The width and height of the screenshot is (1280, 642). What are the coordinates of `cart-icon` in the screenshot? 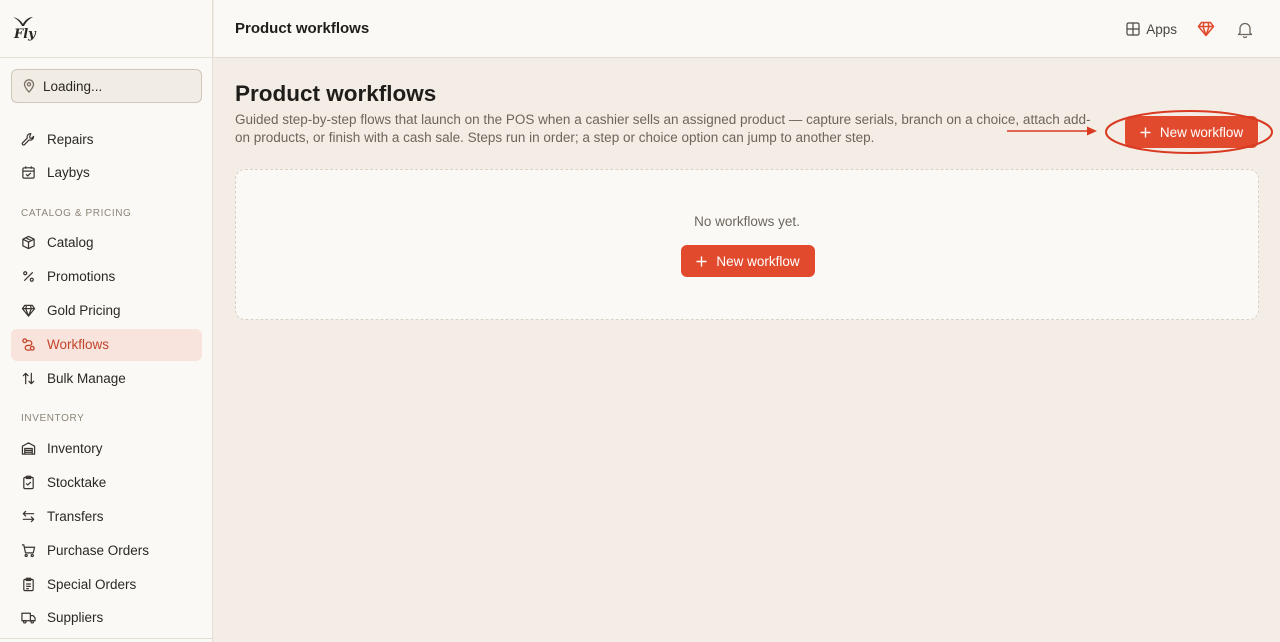 It's located at (28, 550).